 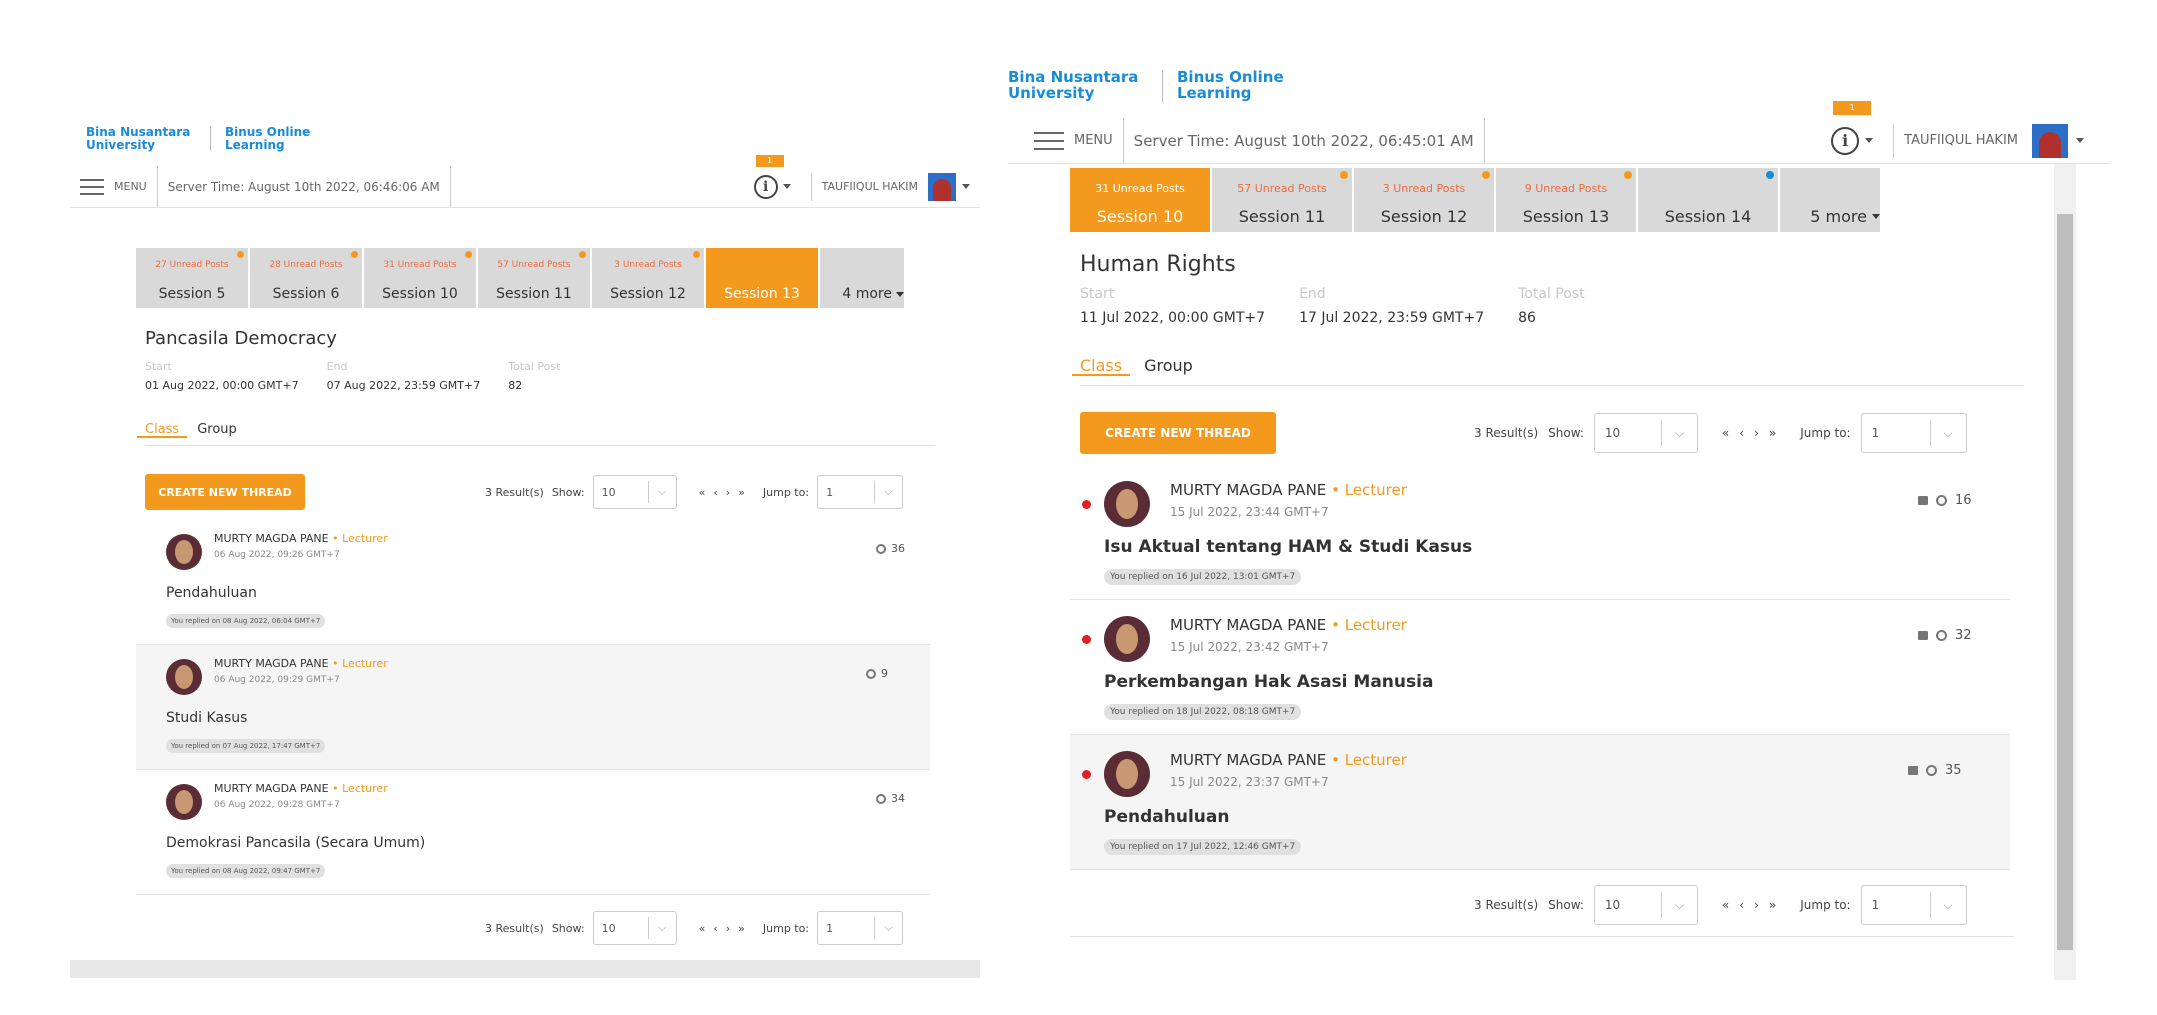 What do you see at coordinates (1612, 433) in the screenshot?
I see `page-size-value: 10` at bounding box center [1612, 433].